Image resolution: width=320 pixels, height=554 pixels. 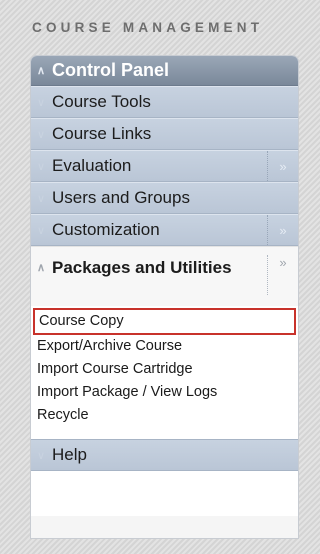 What do you see at coordinates (164, 102) in the screenshot?
I see `section-course-tools: ∨ Course Tools` at bounding box center [164, 102].